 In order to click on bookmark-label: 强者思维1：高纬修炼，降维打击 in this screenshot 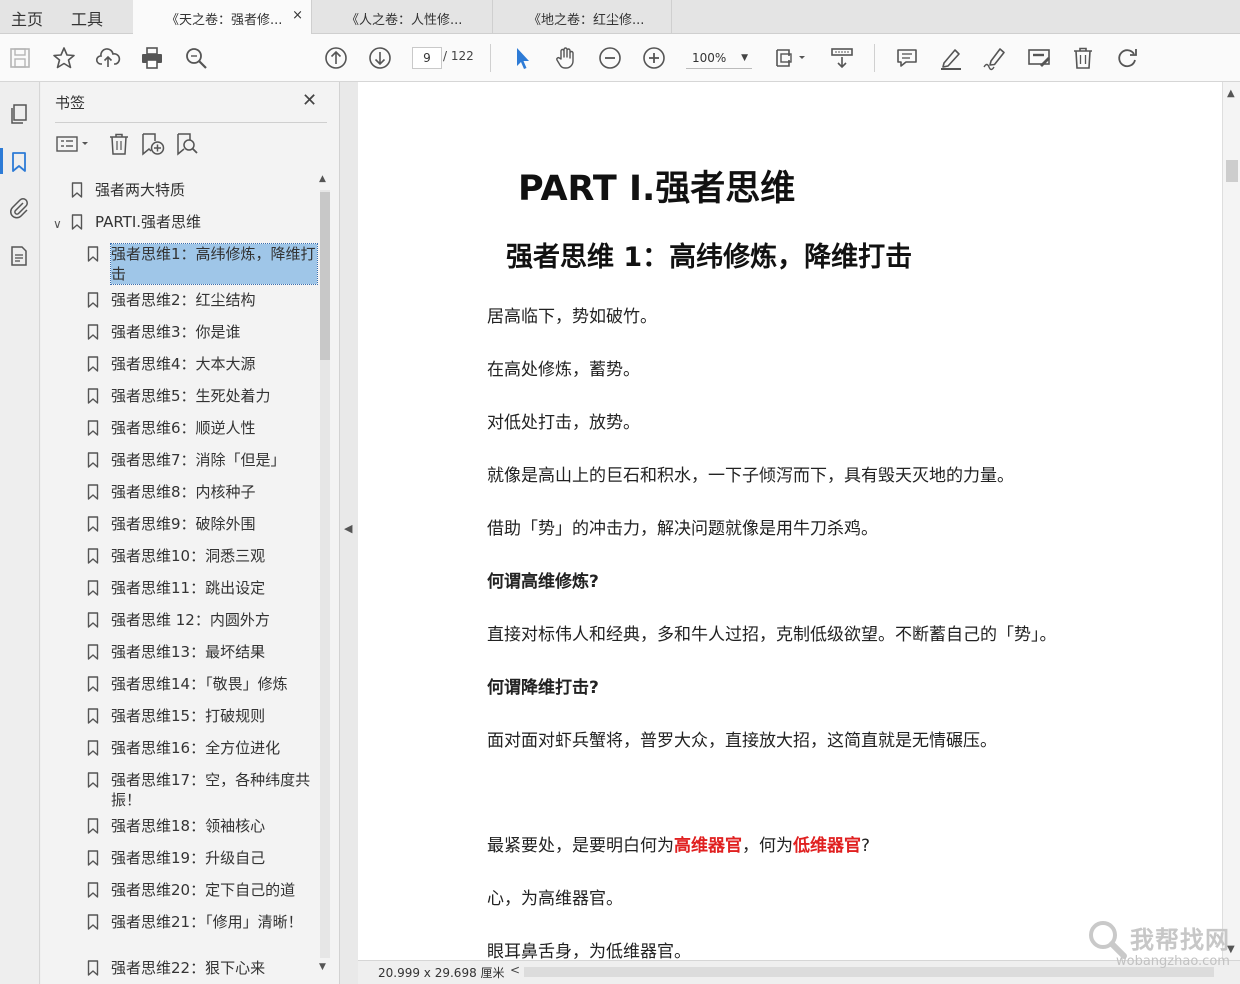, I will do `click(214, 264)`.